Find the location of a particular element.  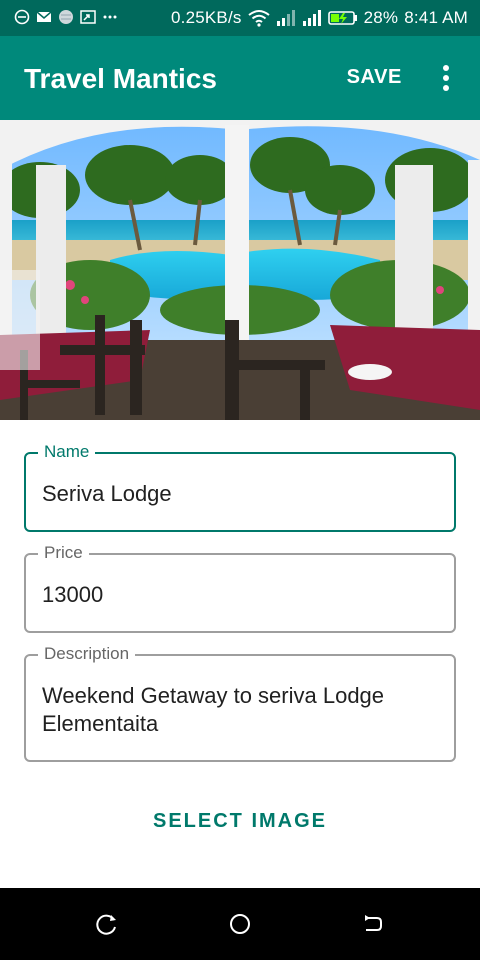

globe-icon is located at coordinates (66, 17).